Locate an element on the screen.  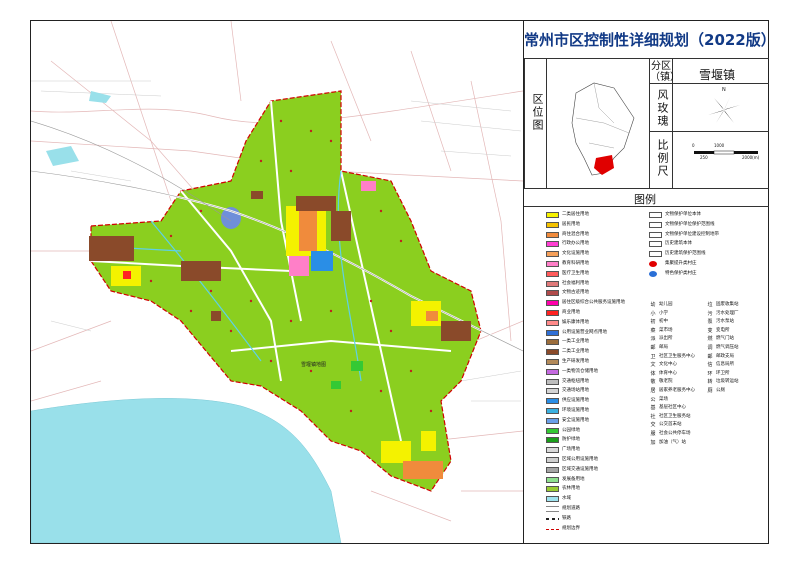
legend-symbol-icon: 邮 is located at coordinates (710, 356).